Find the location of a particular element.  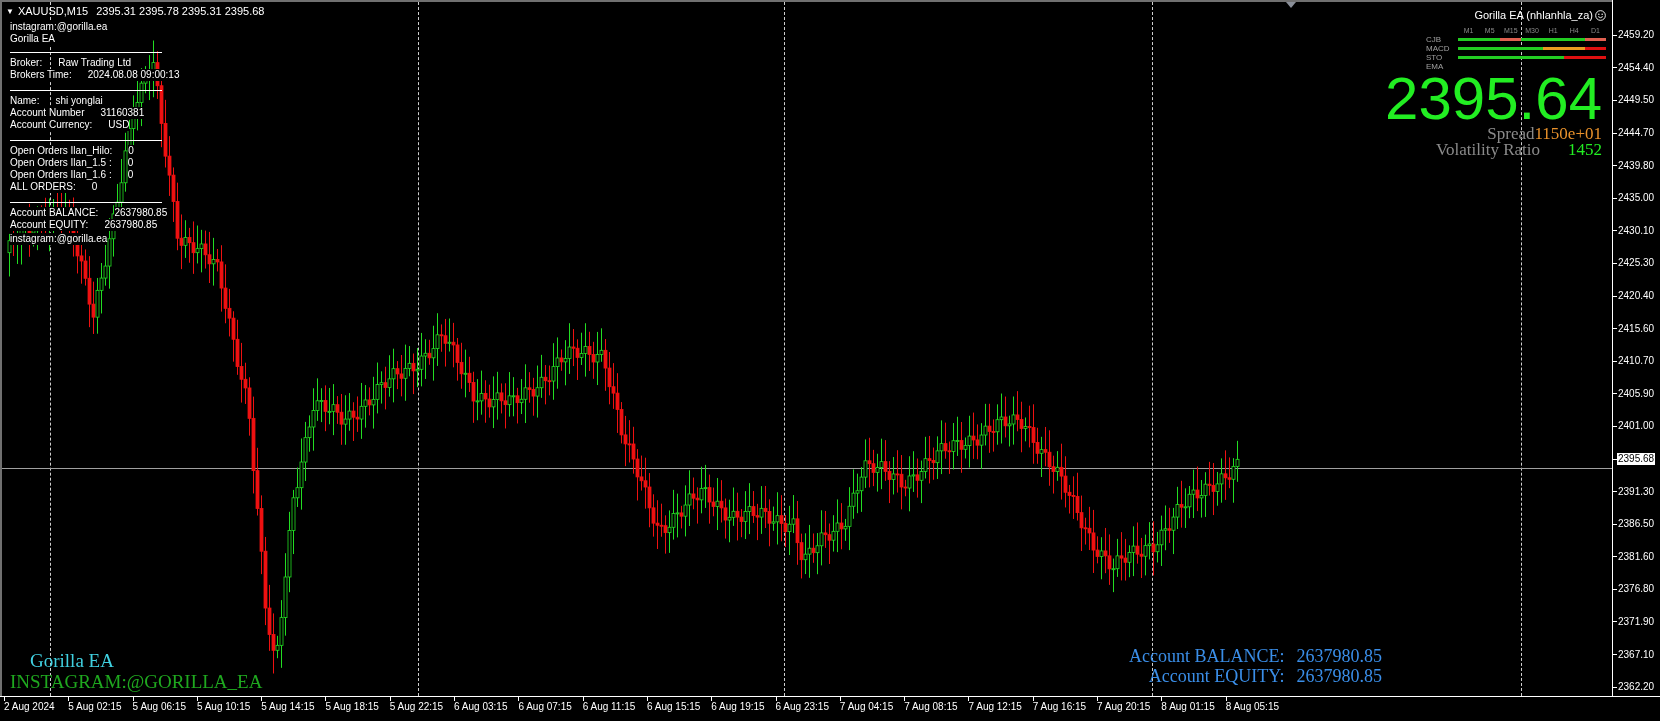

ea-name: Gorilla EA is located at coordinates (72, 660).